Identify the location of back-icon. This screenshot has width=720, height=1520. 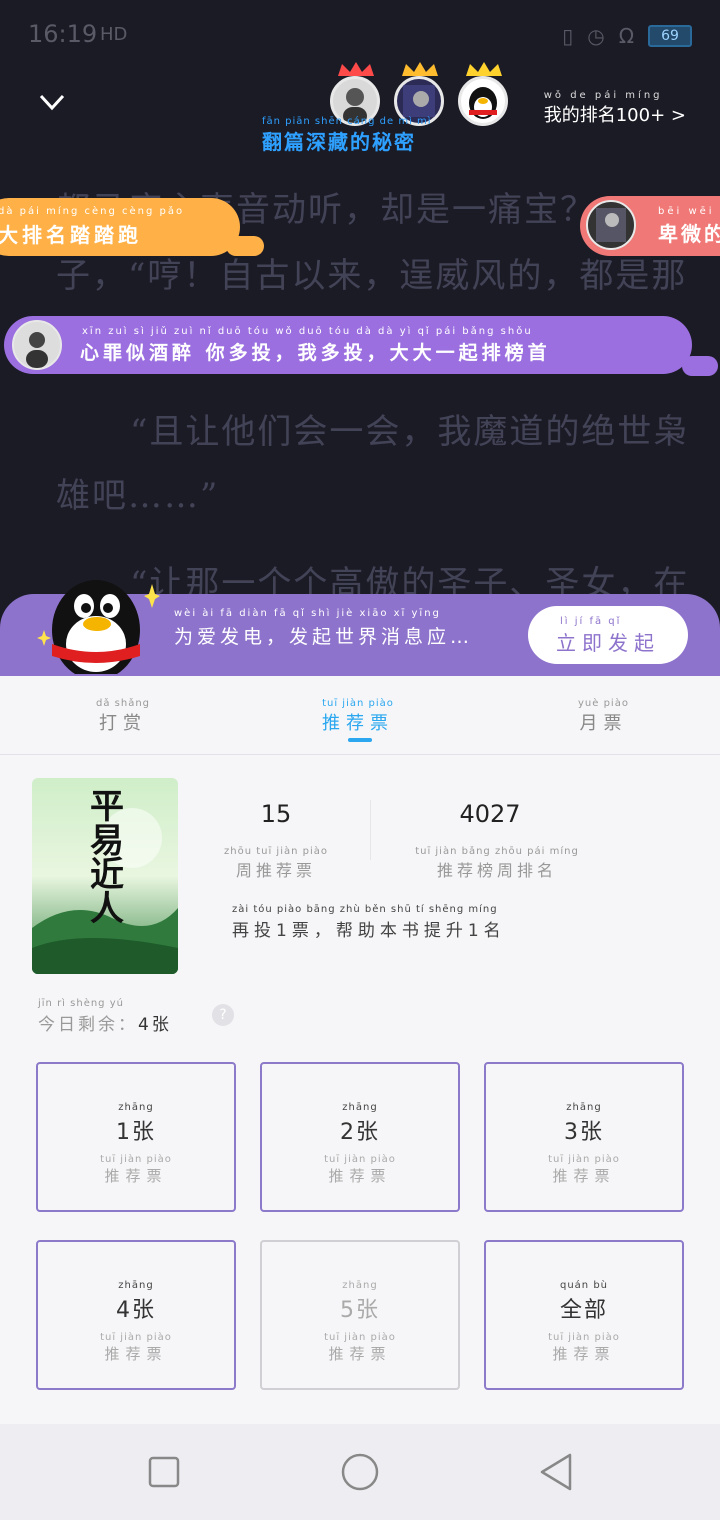
(556, 1472).